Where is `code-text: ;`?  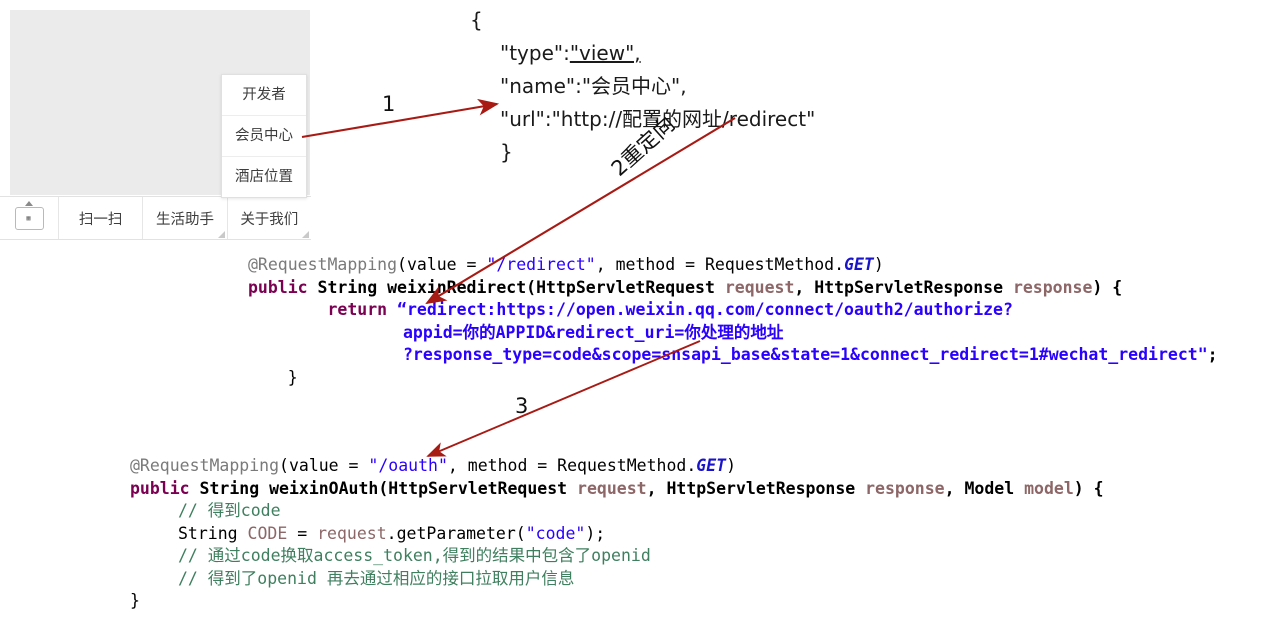 code-text: ; is located at coordinates (1212, 354).